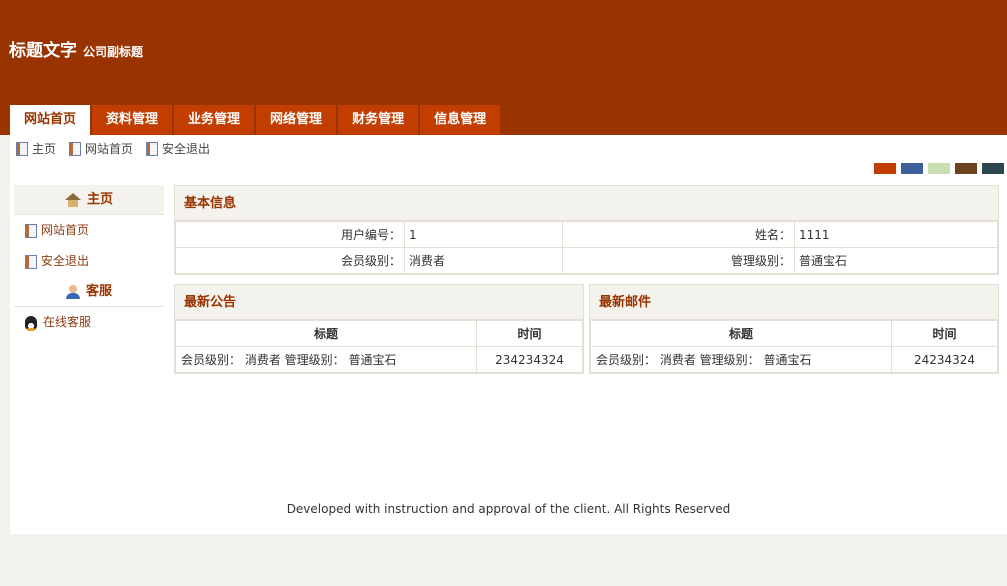 The image size is (1007, 586). What do you see at coordinates (944, 359) in the screenshot?
I see `mail-time: 24234324` at bounding box center [944, 359].